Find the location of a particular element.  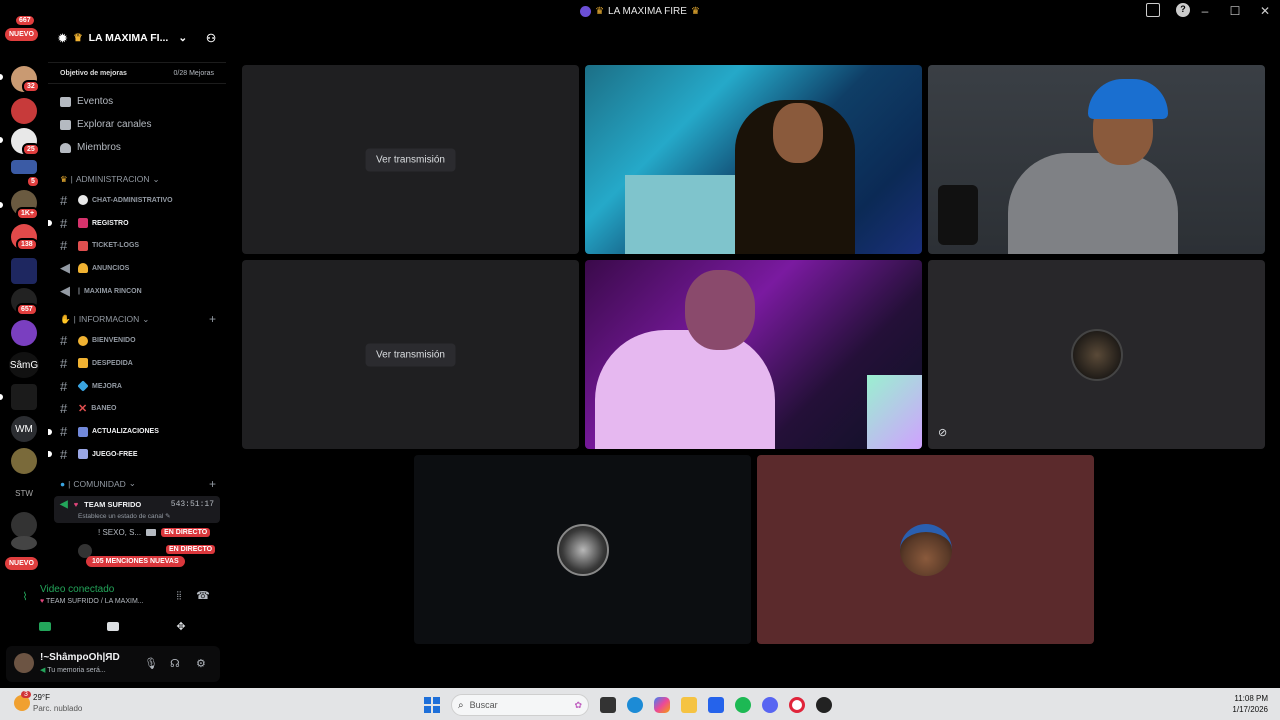

server-badge: 32 is located at coordinates (31, 86).